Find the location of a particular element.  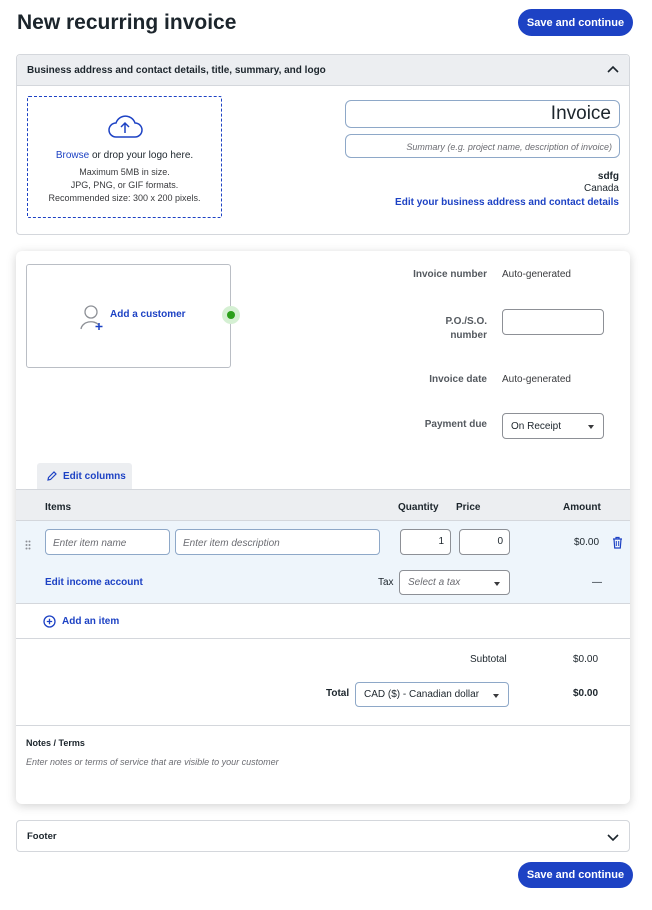

logo-format-hint: JPG, PNG, or GIF formats. is located at coordinates (124, 185).